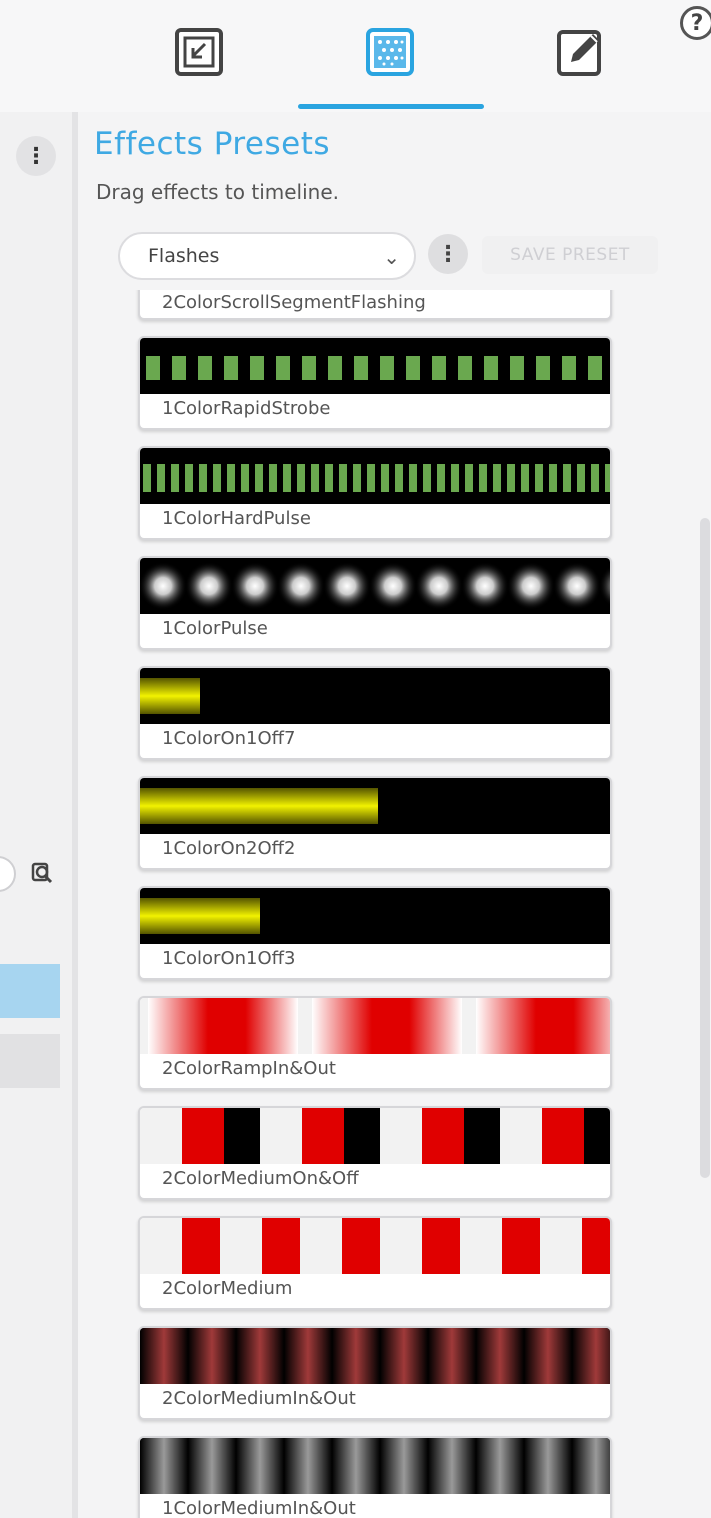 This screenshot has height=1518, width=711. I want to click on preset-card: 1ColorRapidStrobe, so click(375, 383).